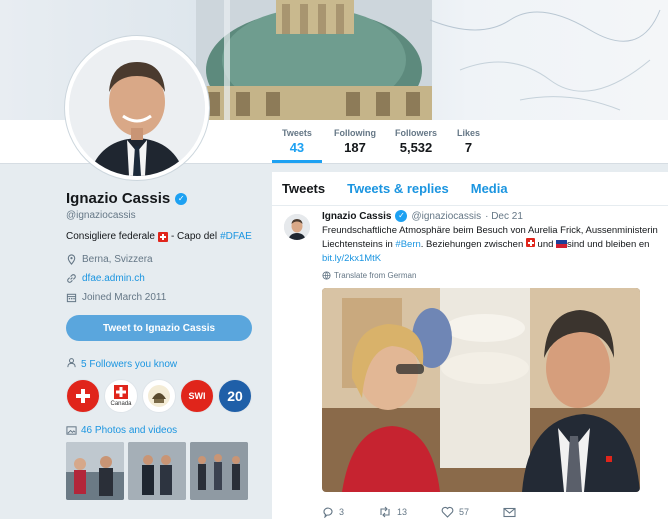 The height and width of the screenshot is (519, 668). Describe the element at coordinates (118, 198) in the screenshot. I see `profile-name: Ignazio Cassis` at that location.